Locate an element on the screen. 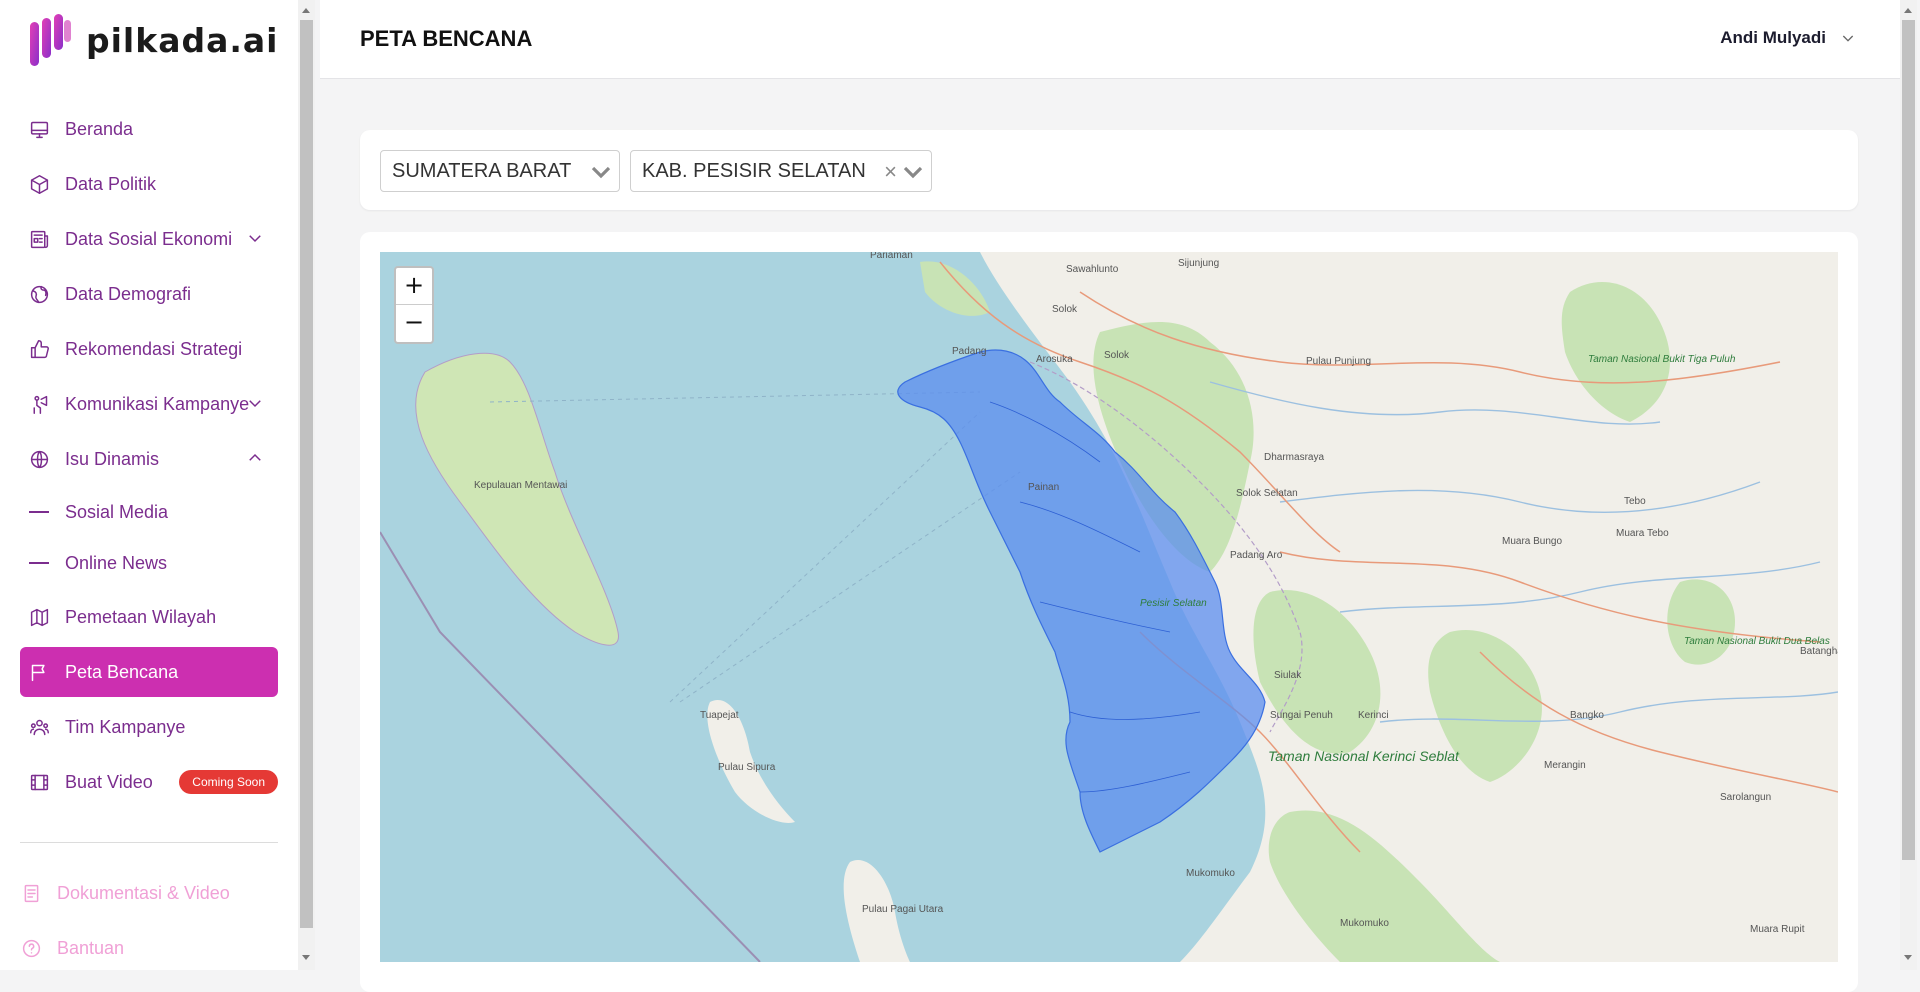  map-icon is located at coordinates (39, 617).